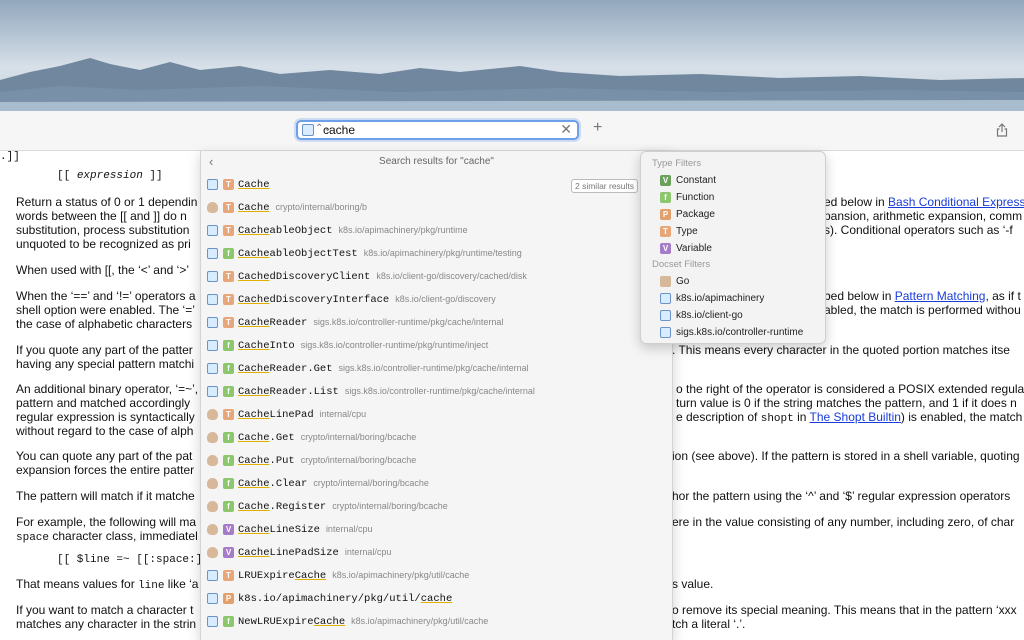 The height and width of the screenshot is (640, 1024). What do you see at coordinates (956, 202) in the screenshot?
I see `link-bash-conditional: Bash Conditional Express` at bounding box center [956, 202].